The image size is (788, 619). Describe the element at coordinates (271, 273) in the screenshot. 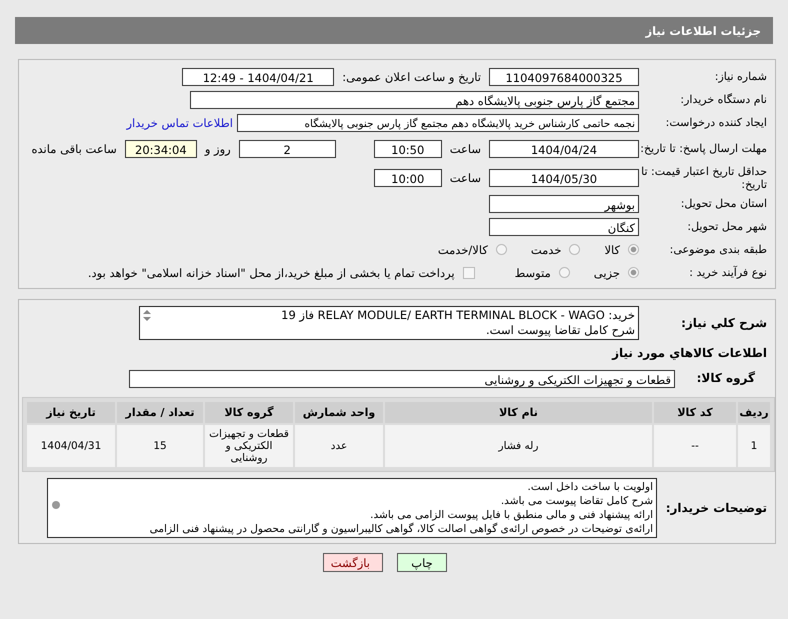

I see `checkbox-label: پرداخت تمام یا بخشی از مبلغ خرید،از محل "اسناد خزانه اسلامی" خواهد بود.` at that location.